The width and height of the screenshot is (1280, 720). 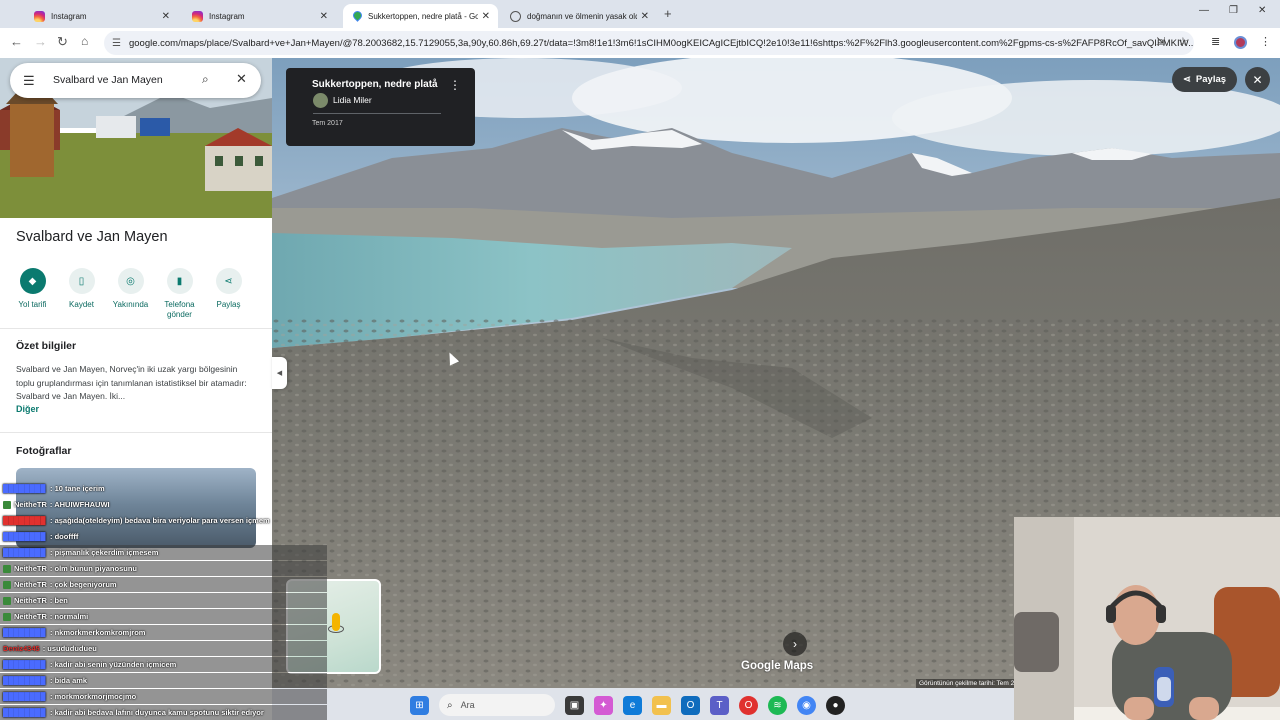 What do you see at coordinates (806, 705) in the screenshot?
I see `chrome-icon: ◉` at bounding box center [806, 705].